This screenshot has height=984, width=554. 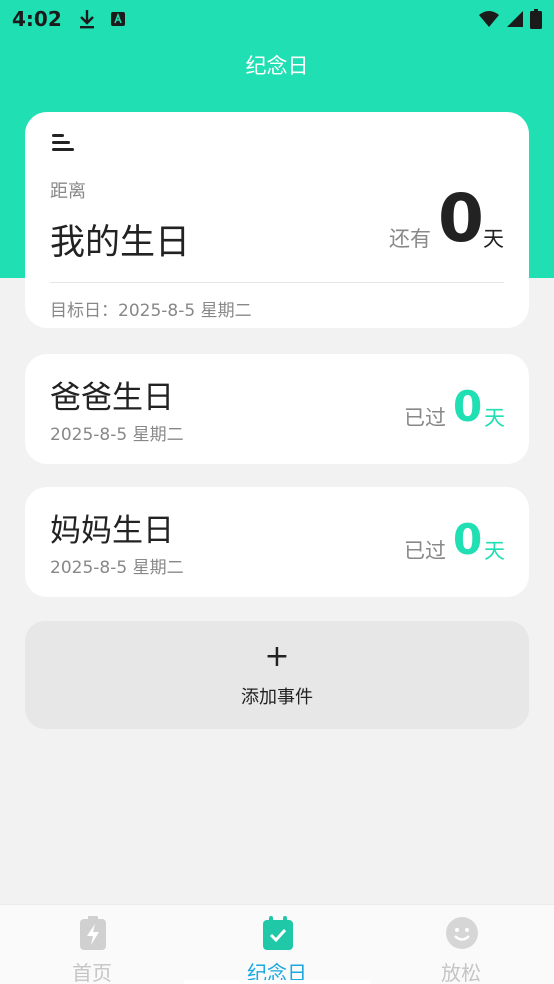 I want to click on status-bar: 4:02, so click(x=277, y=19).